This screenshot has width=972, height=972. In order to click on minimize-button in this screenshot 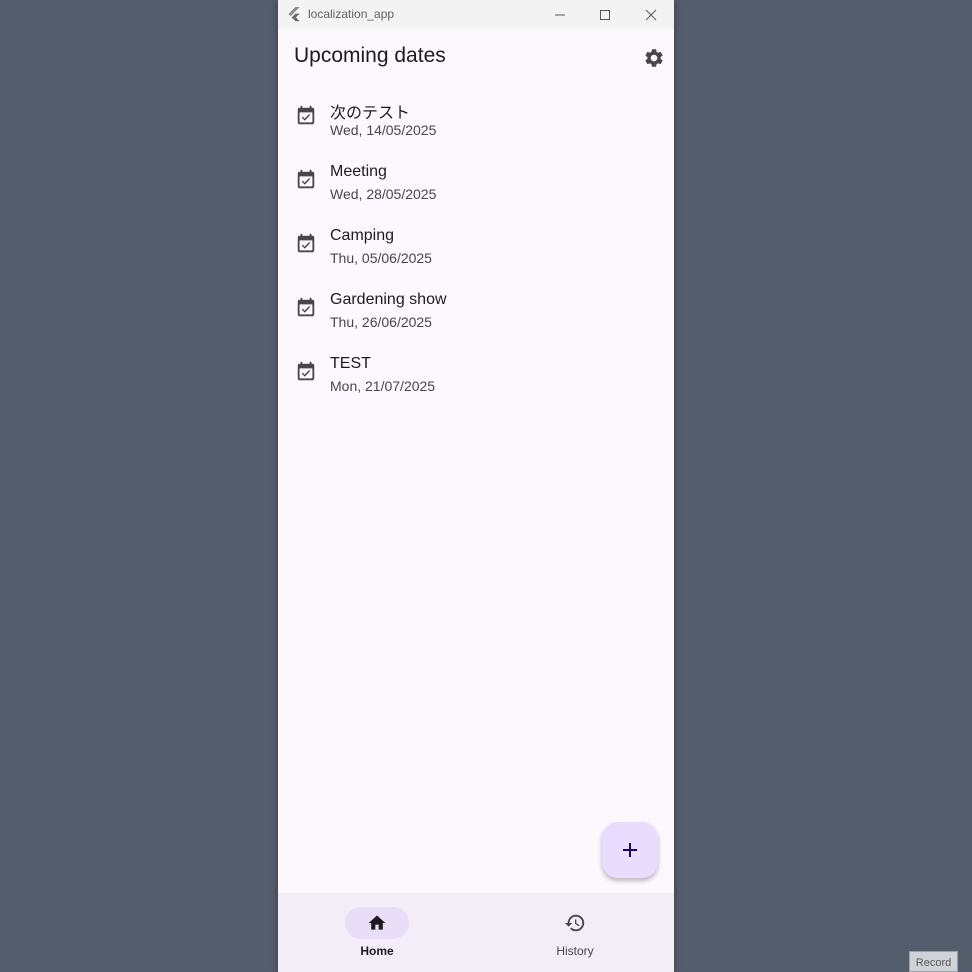, I will do `click(560, 14)`.